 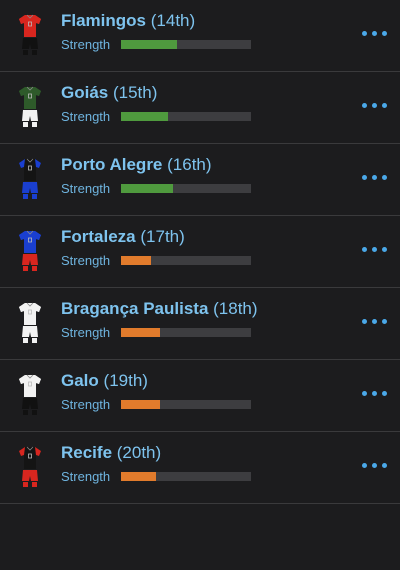 I want to click on team-name: Recife, so click(x=87, y=452).